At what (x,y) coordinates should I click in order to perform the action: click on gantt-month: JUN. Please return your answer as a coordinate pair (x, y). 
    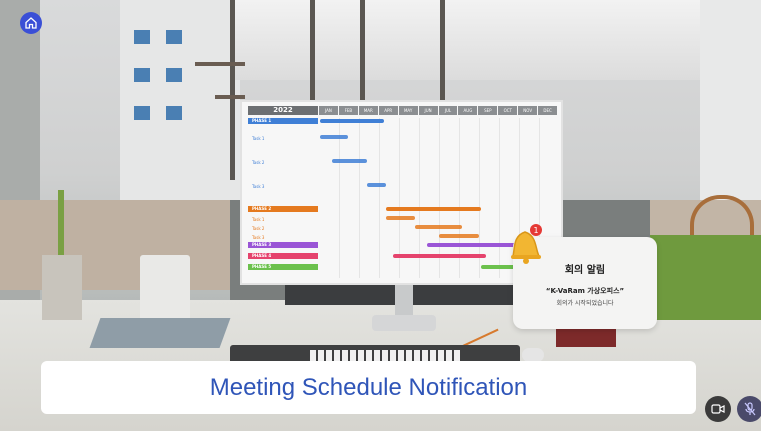
    Looking at the image, I should click on (428, 110).